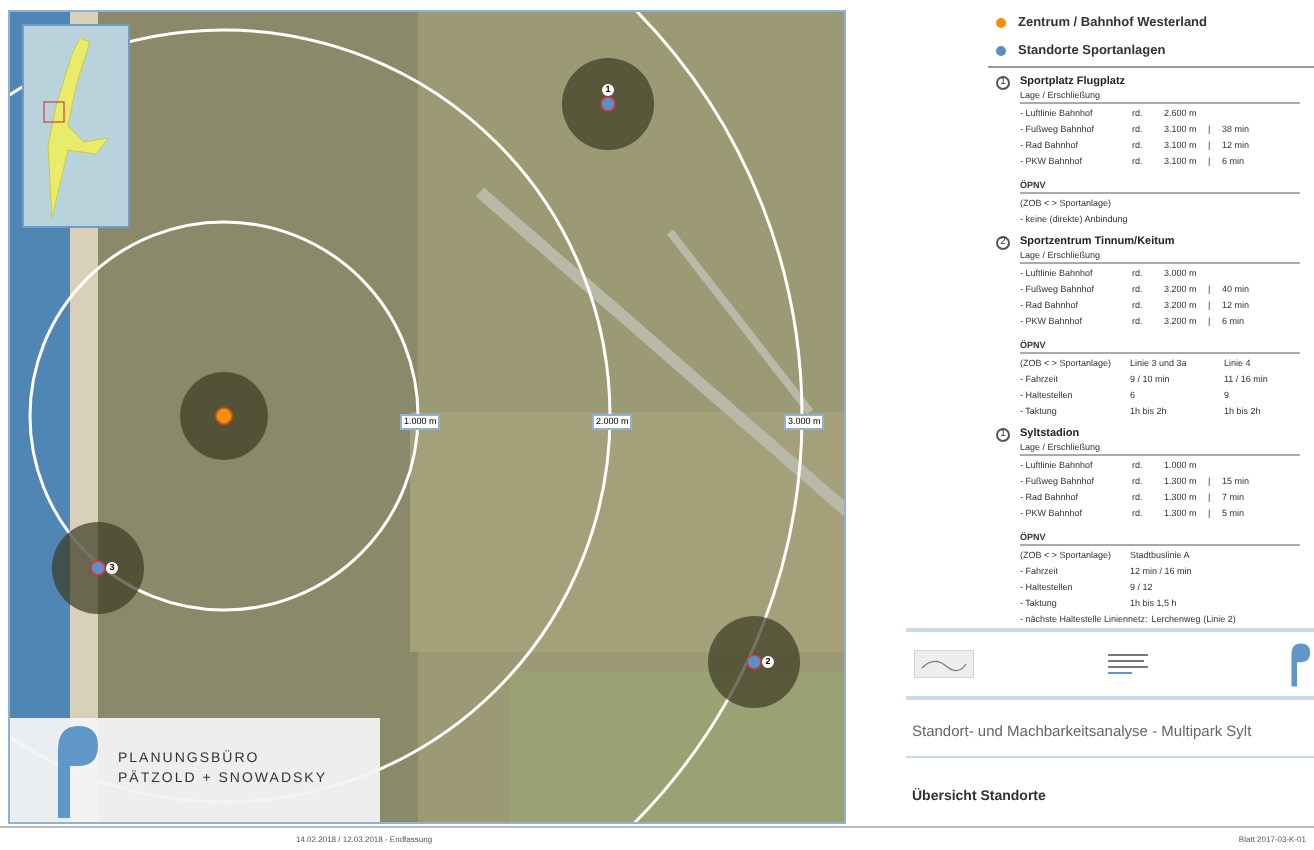  Describe the element at coordinates (224, 416) in the screenshot. I see `center-marker` at that location.